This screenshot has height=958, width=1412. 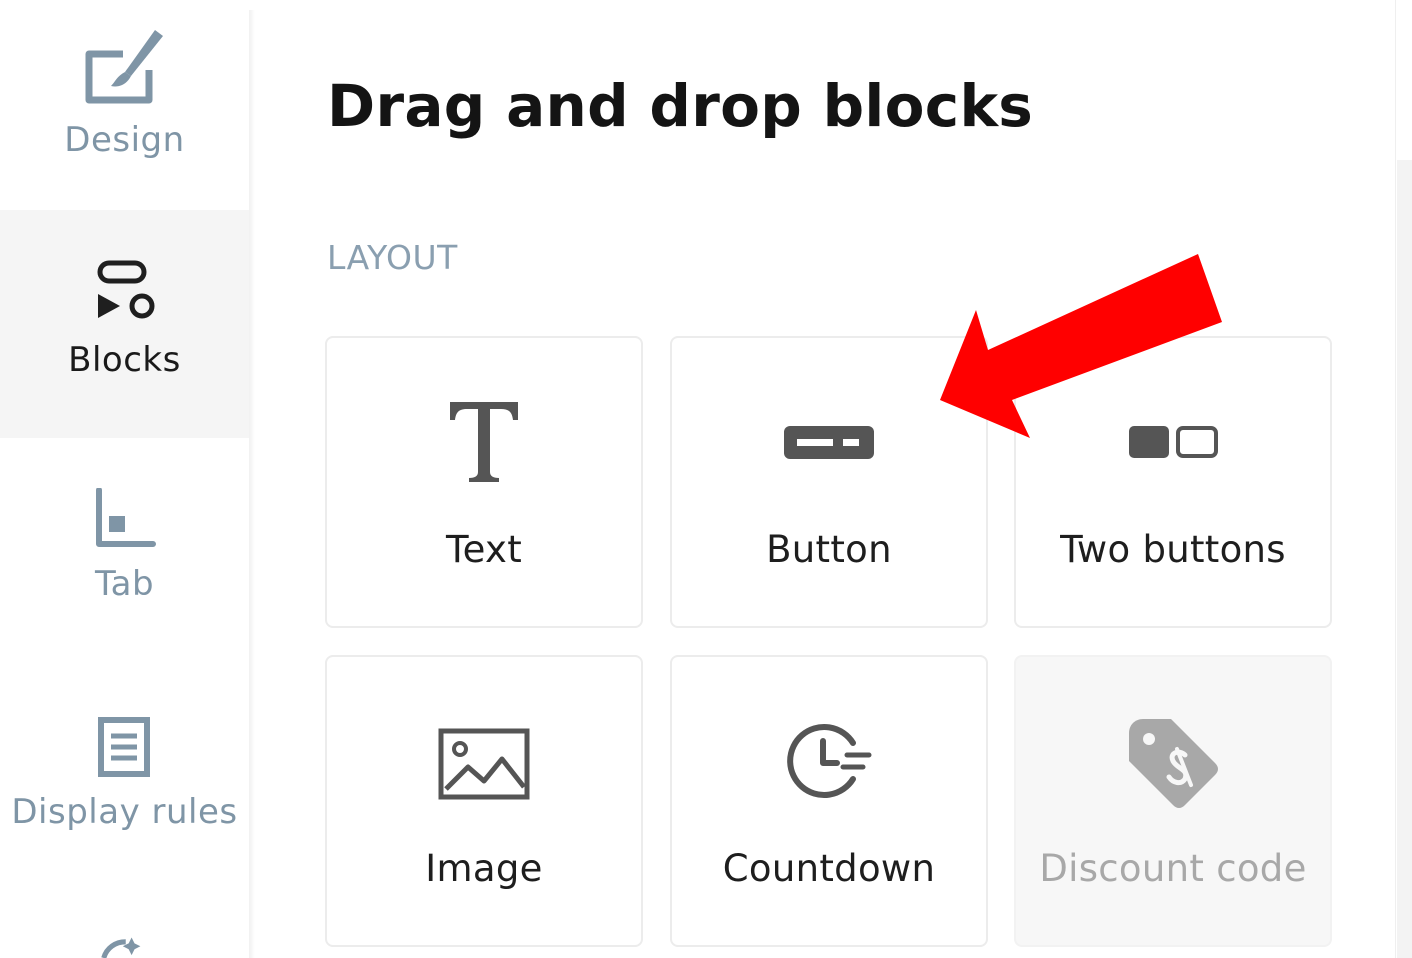 I want to click on block-card-label: Text, so click(x=484, y=549).